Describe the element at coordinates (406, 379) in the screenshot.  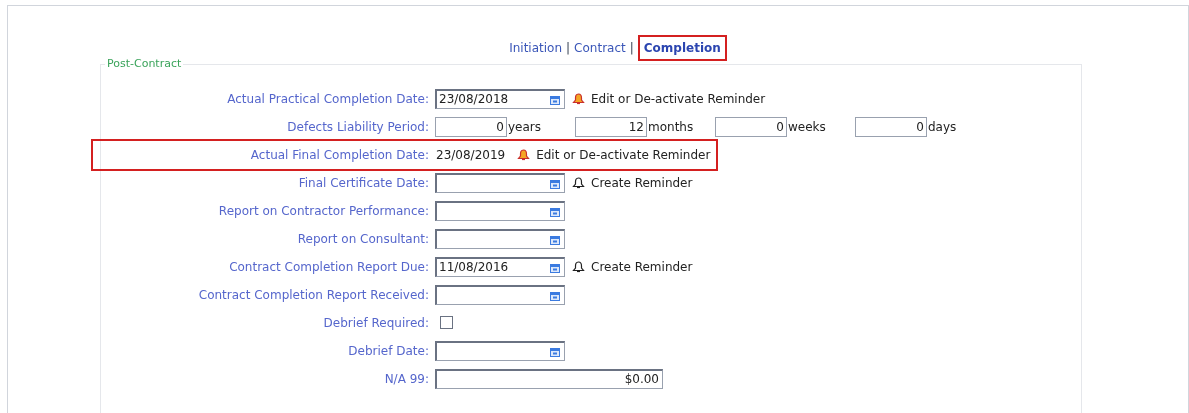
I see `field-label: N/A 99:` at that location.